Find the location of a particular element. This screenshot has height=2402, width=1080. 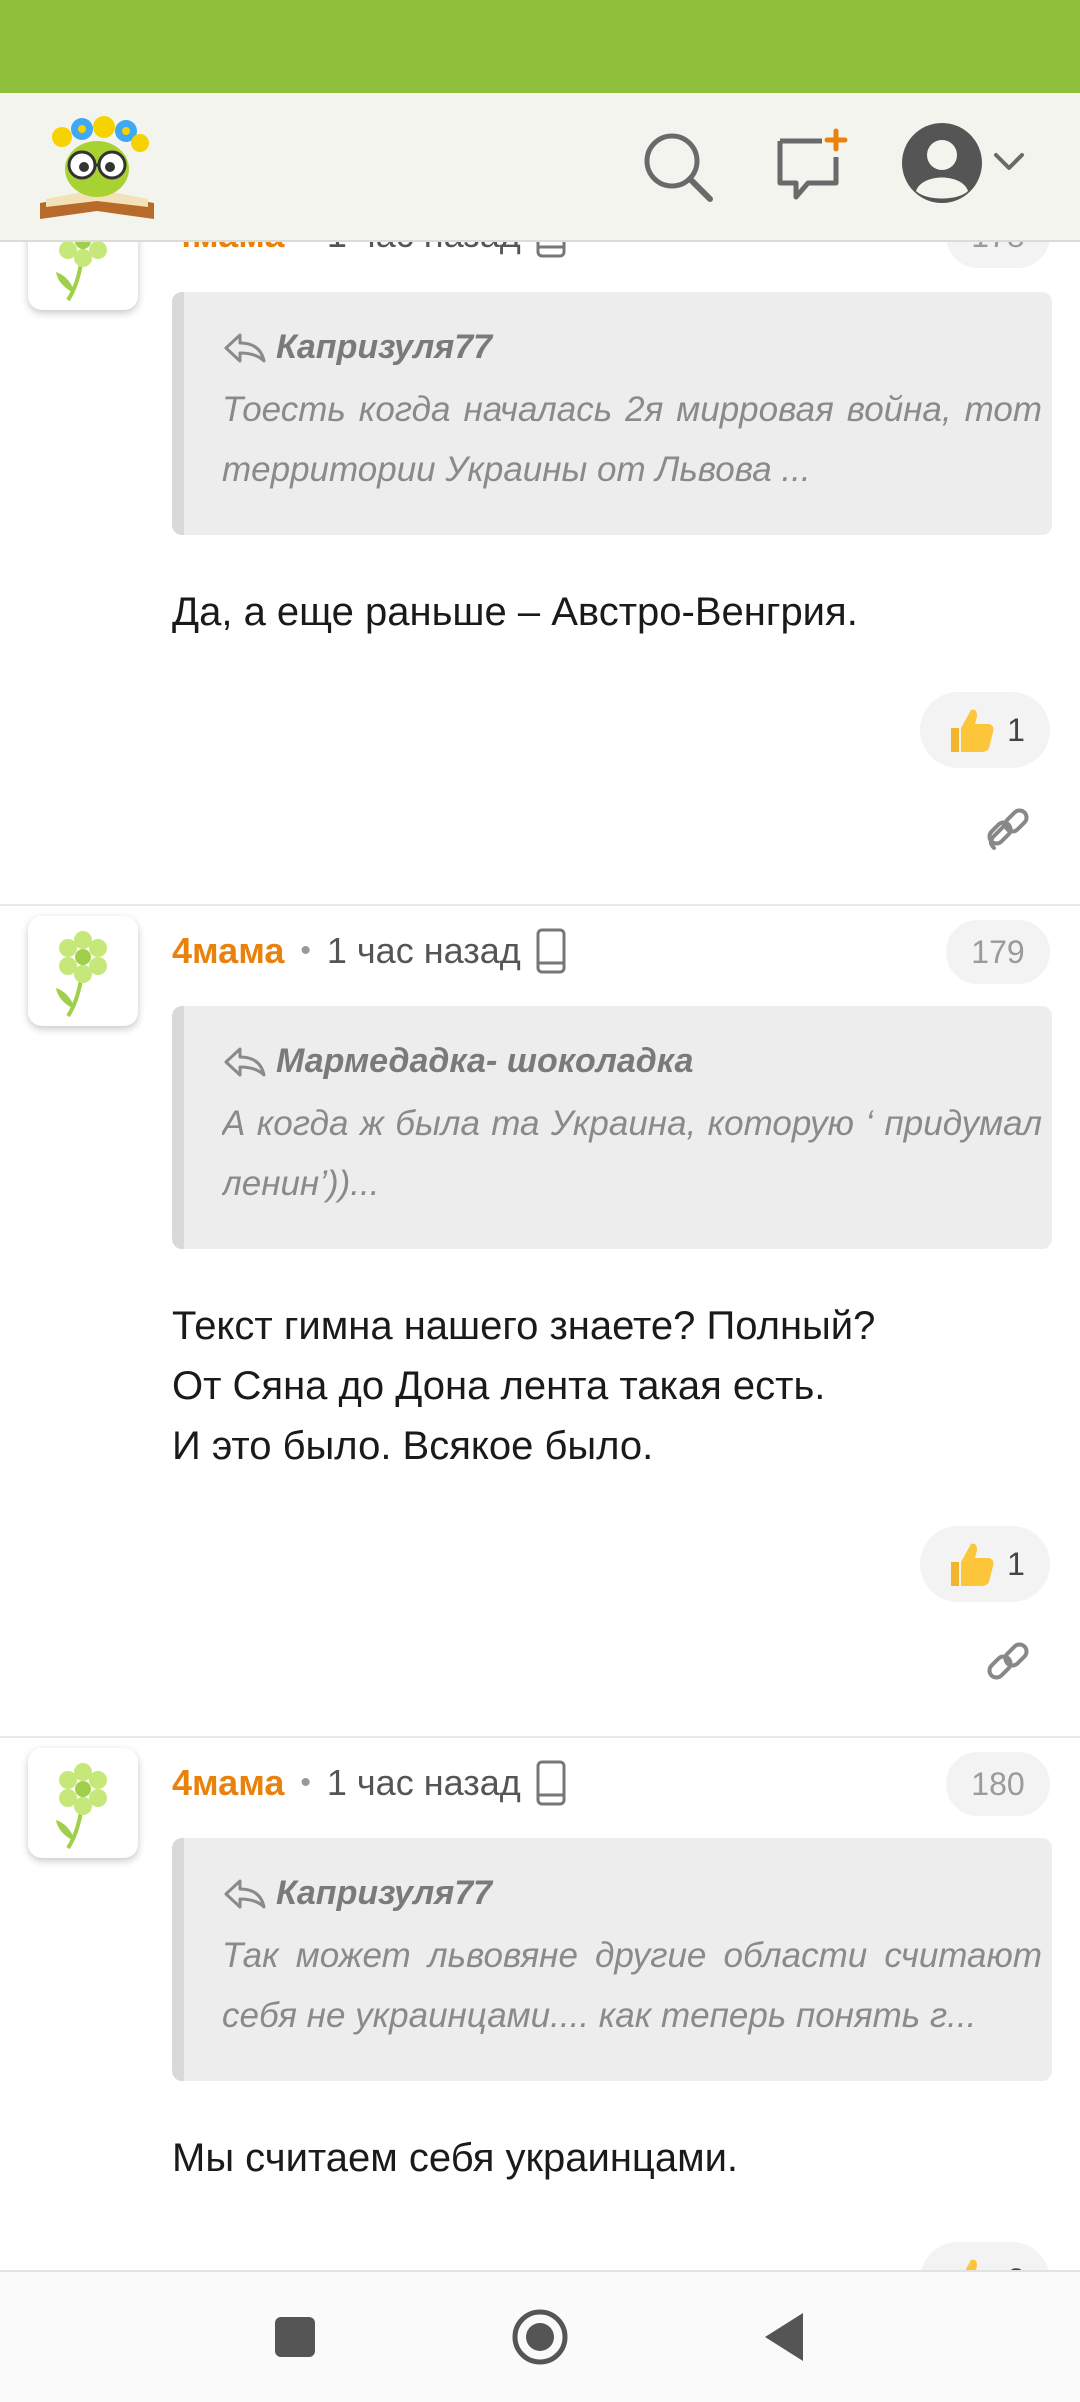

chevron-down-icon is located at coordinates (1009, 162).